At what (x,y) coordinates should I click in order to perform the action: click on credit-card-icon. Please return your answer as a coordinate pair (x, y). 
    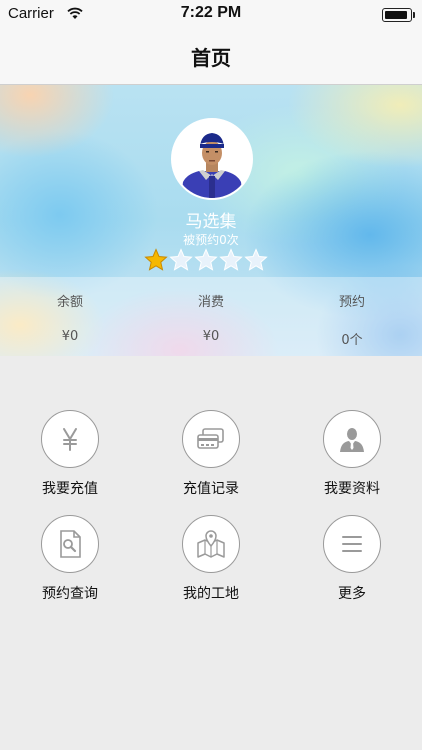
    Looking at the image, I should click on (210, 438).